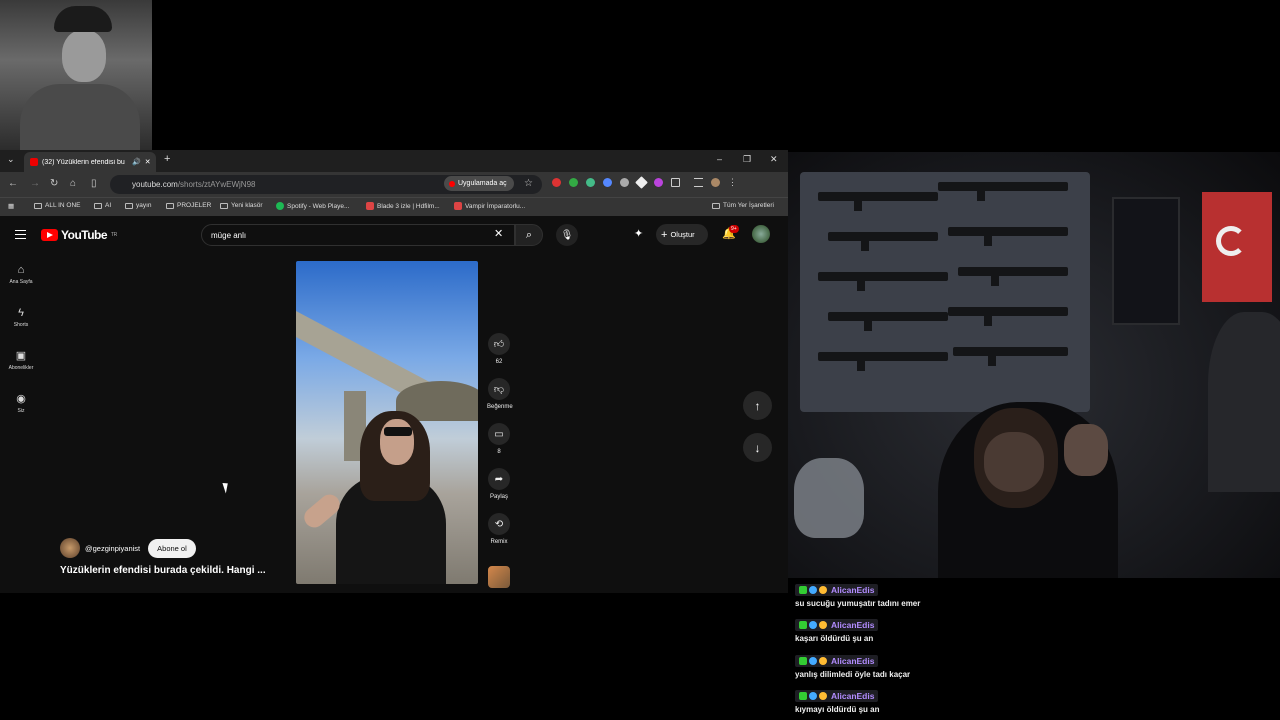 This screenshot has height=720, width=1280. I want to click on create-button: + Oluştur, so click(682, 234).